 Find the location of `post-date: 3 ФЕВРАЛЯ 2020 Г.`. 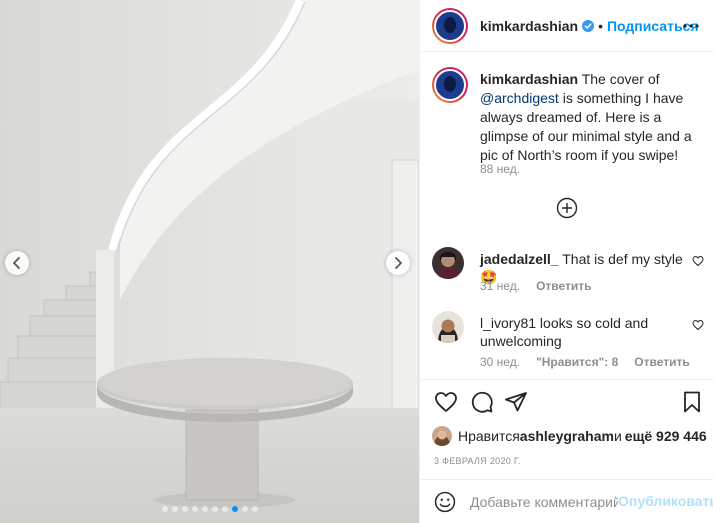

post-date: 3 ФЕВРАЛЯ 2020 Г. is located at coordinates (477, 461).